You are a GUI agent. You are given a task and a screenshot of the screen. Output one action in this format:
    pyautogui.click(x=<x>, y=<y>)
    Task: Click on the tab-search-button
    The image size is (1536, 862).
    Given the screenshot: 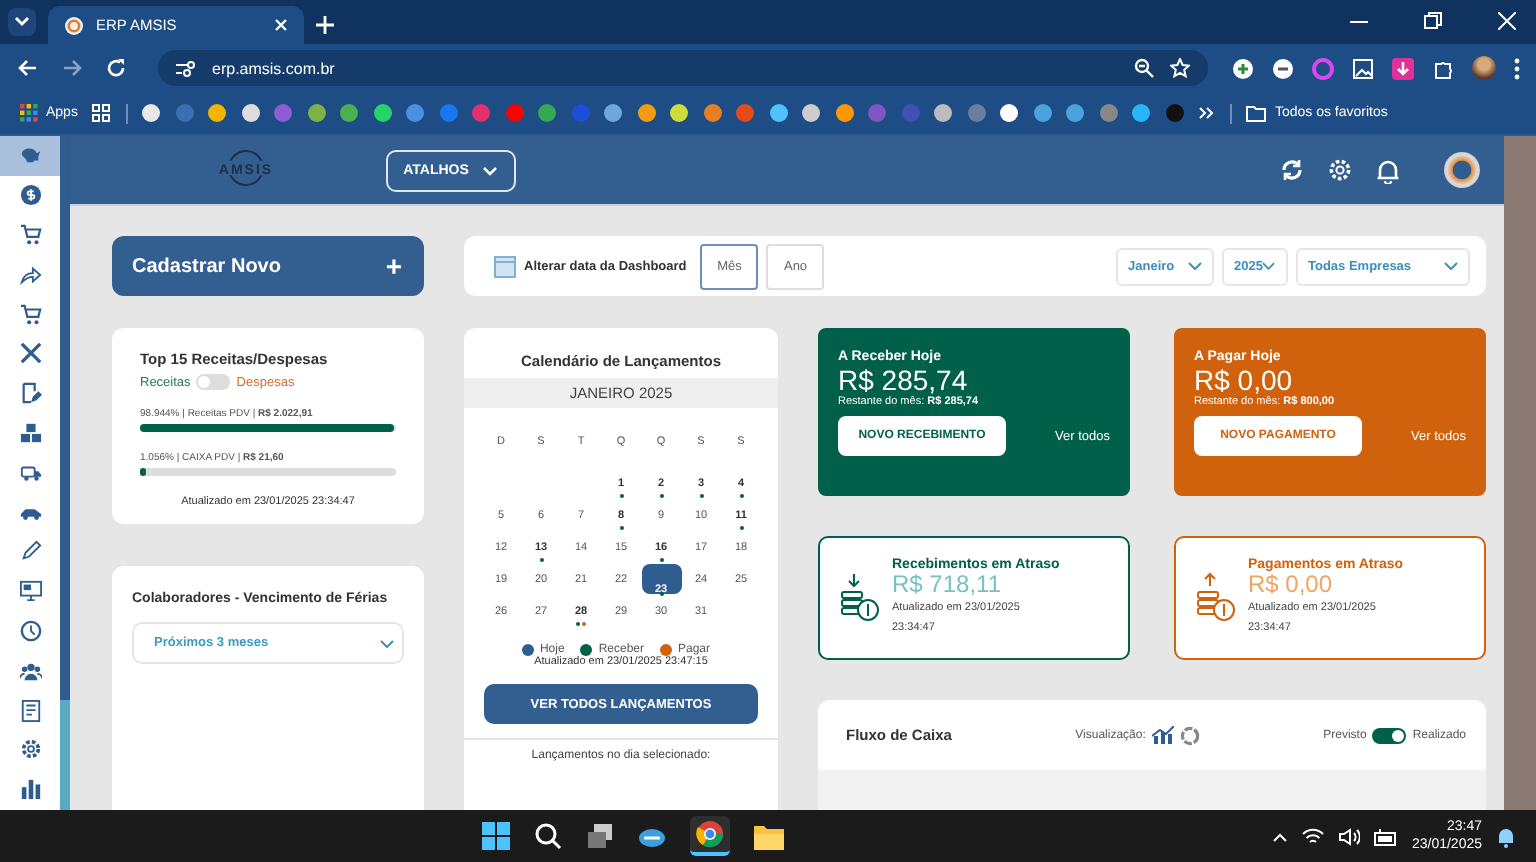 What is the action you would take?
    pyautogui.click(x=22, y=22)
    